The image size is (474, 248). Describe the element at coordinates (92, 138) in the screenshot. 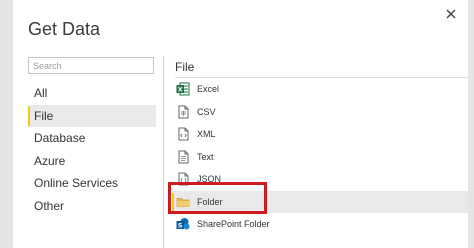

I see `category-database: Database` at that location.